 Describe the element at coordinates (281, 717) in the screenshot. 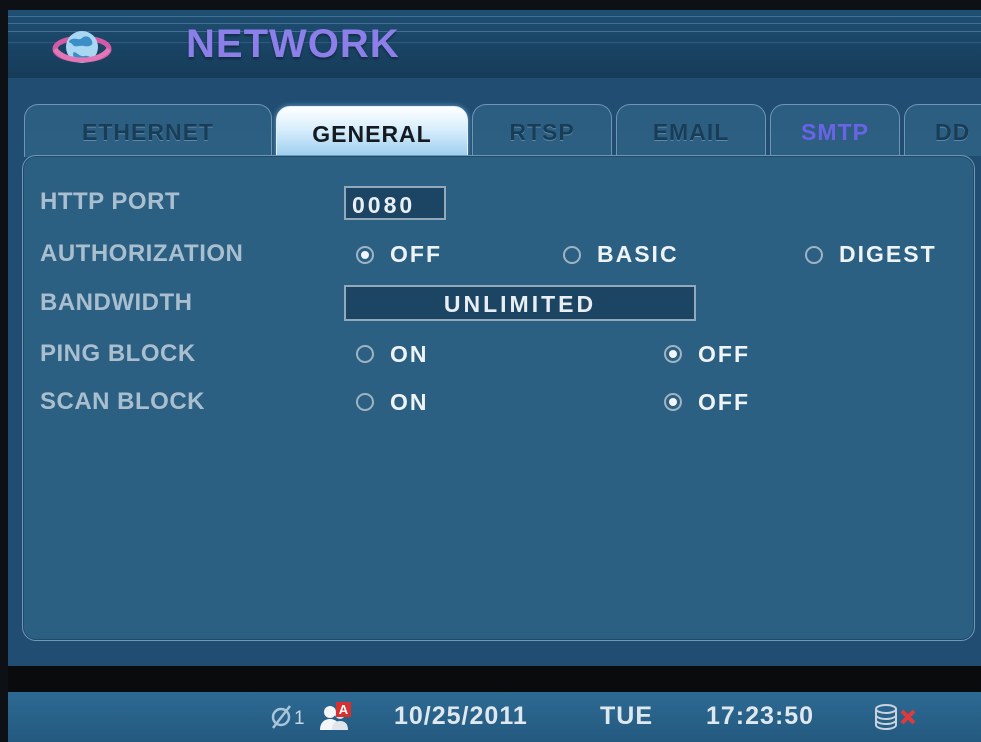

I see `no-signal-icon` at that location.